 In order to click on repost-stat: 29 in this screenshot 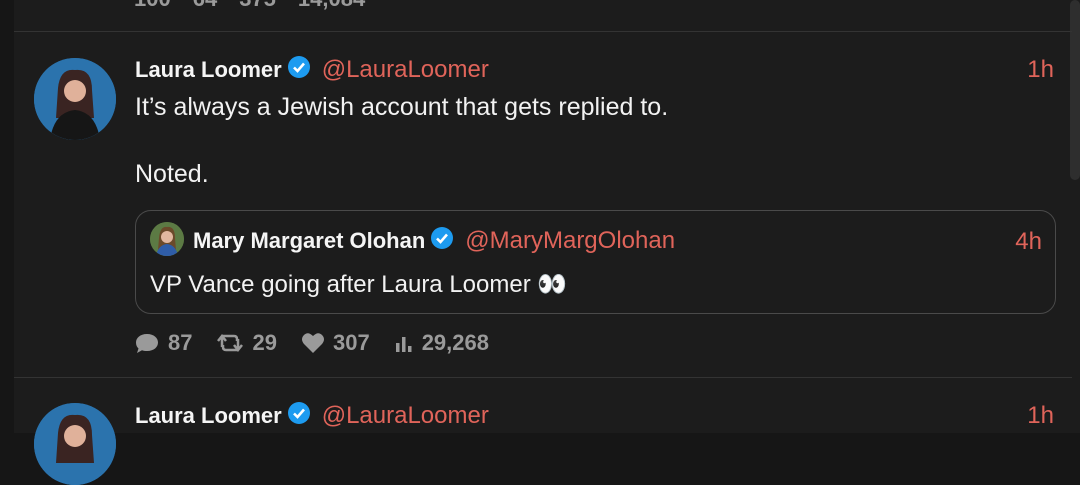, I will do `click(246, 343)`.